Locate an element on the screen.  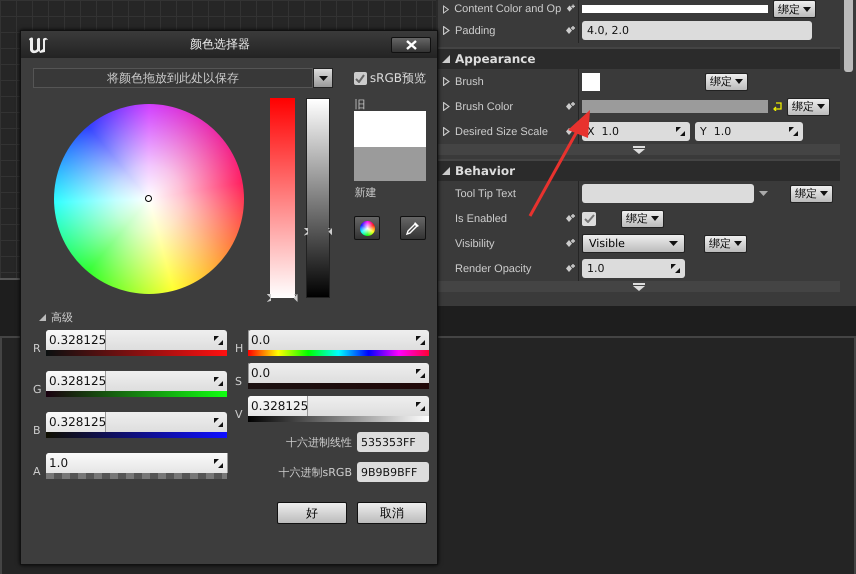
property-name: Desired Size Scale is located at coordinates (502, 132).